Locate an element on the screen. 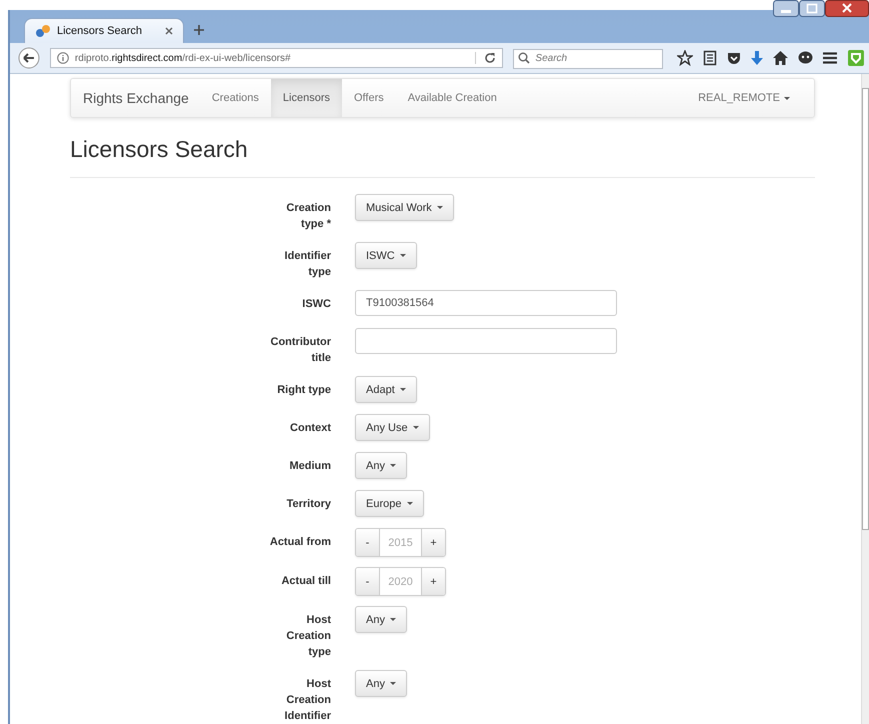  field-label: Actual till is located at coordinates (305, 581).